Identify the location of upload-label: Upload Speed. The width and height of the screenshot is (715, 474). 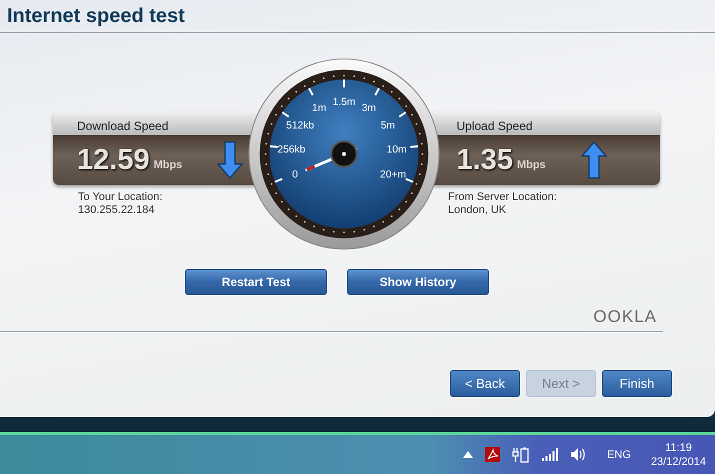
(494, 126).